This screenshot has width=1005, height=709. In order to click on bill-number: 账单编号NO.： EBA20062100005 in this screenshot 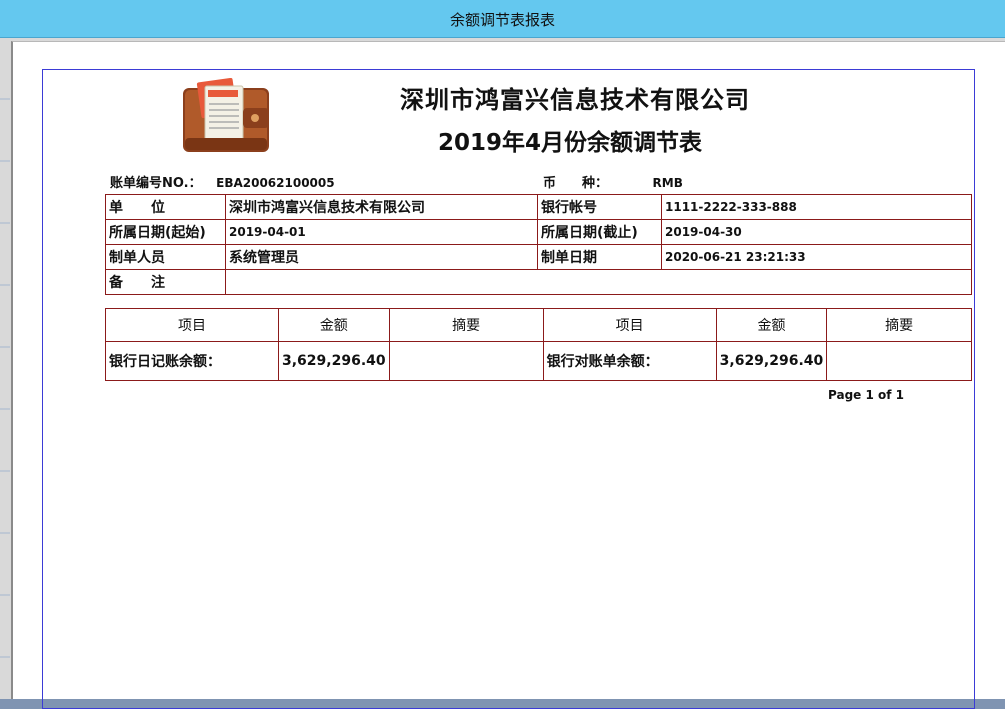, I will do `click(222, 181)`.